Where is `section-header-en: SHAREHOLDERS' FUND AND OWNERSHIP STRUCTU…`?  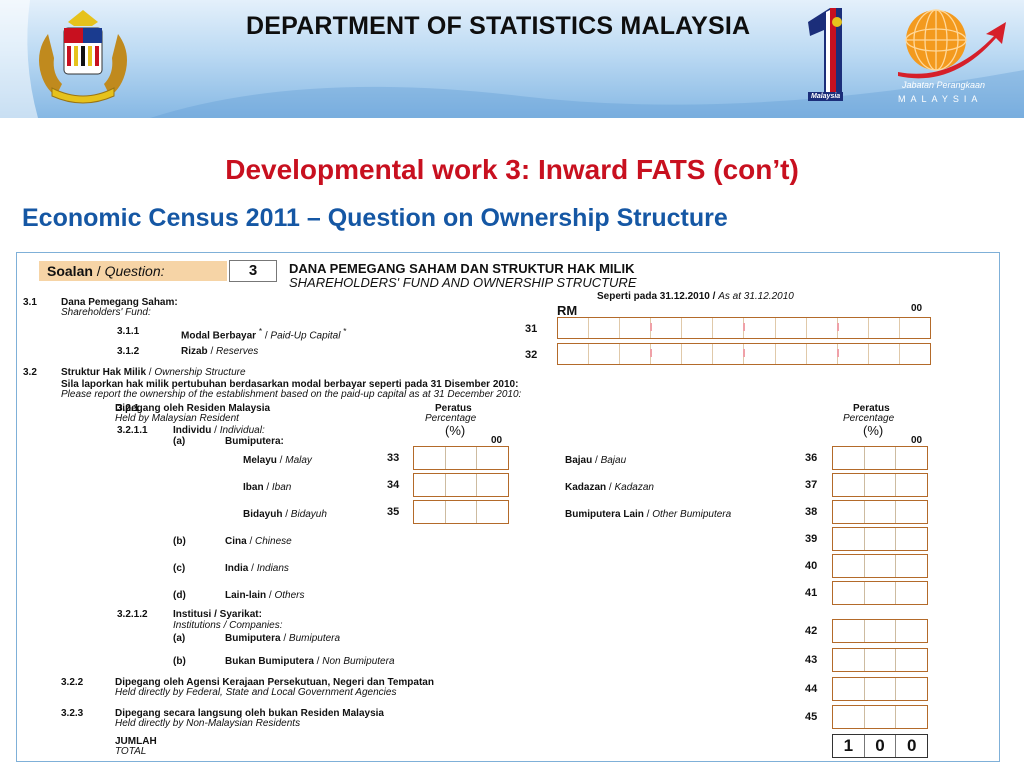
section-header-en: SHAREHOLDERS' FUND AND OWNERSHIP STRUCTU… is located at coordinates (463, 282).